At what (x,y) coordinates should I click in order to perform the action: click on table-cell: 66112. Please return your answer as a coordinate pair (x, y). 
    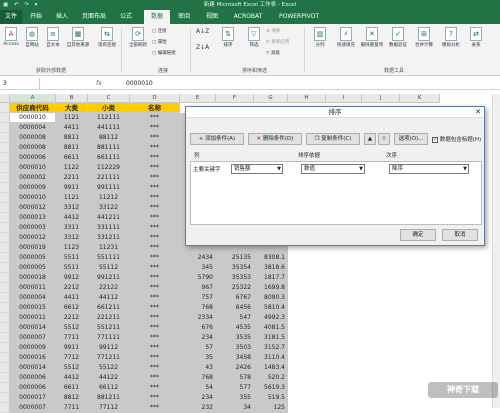
    Looking at the image, I should click on (109, 388).